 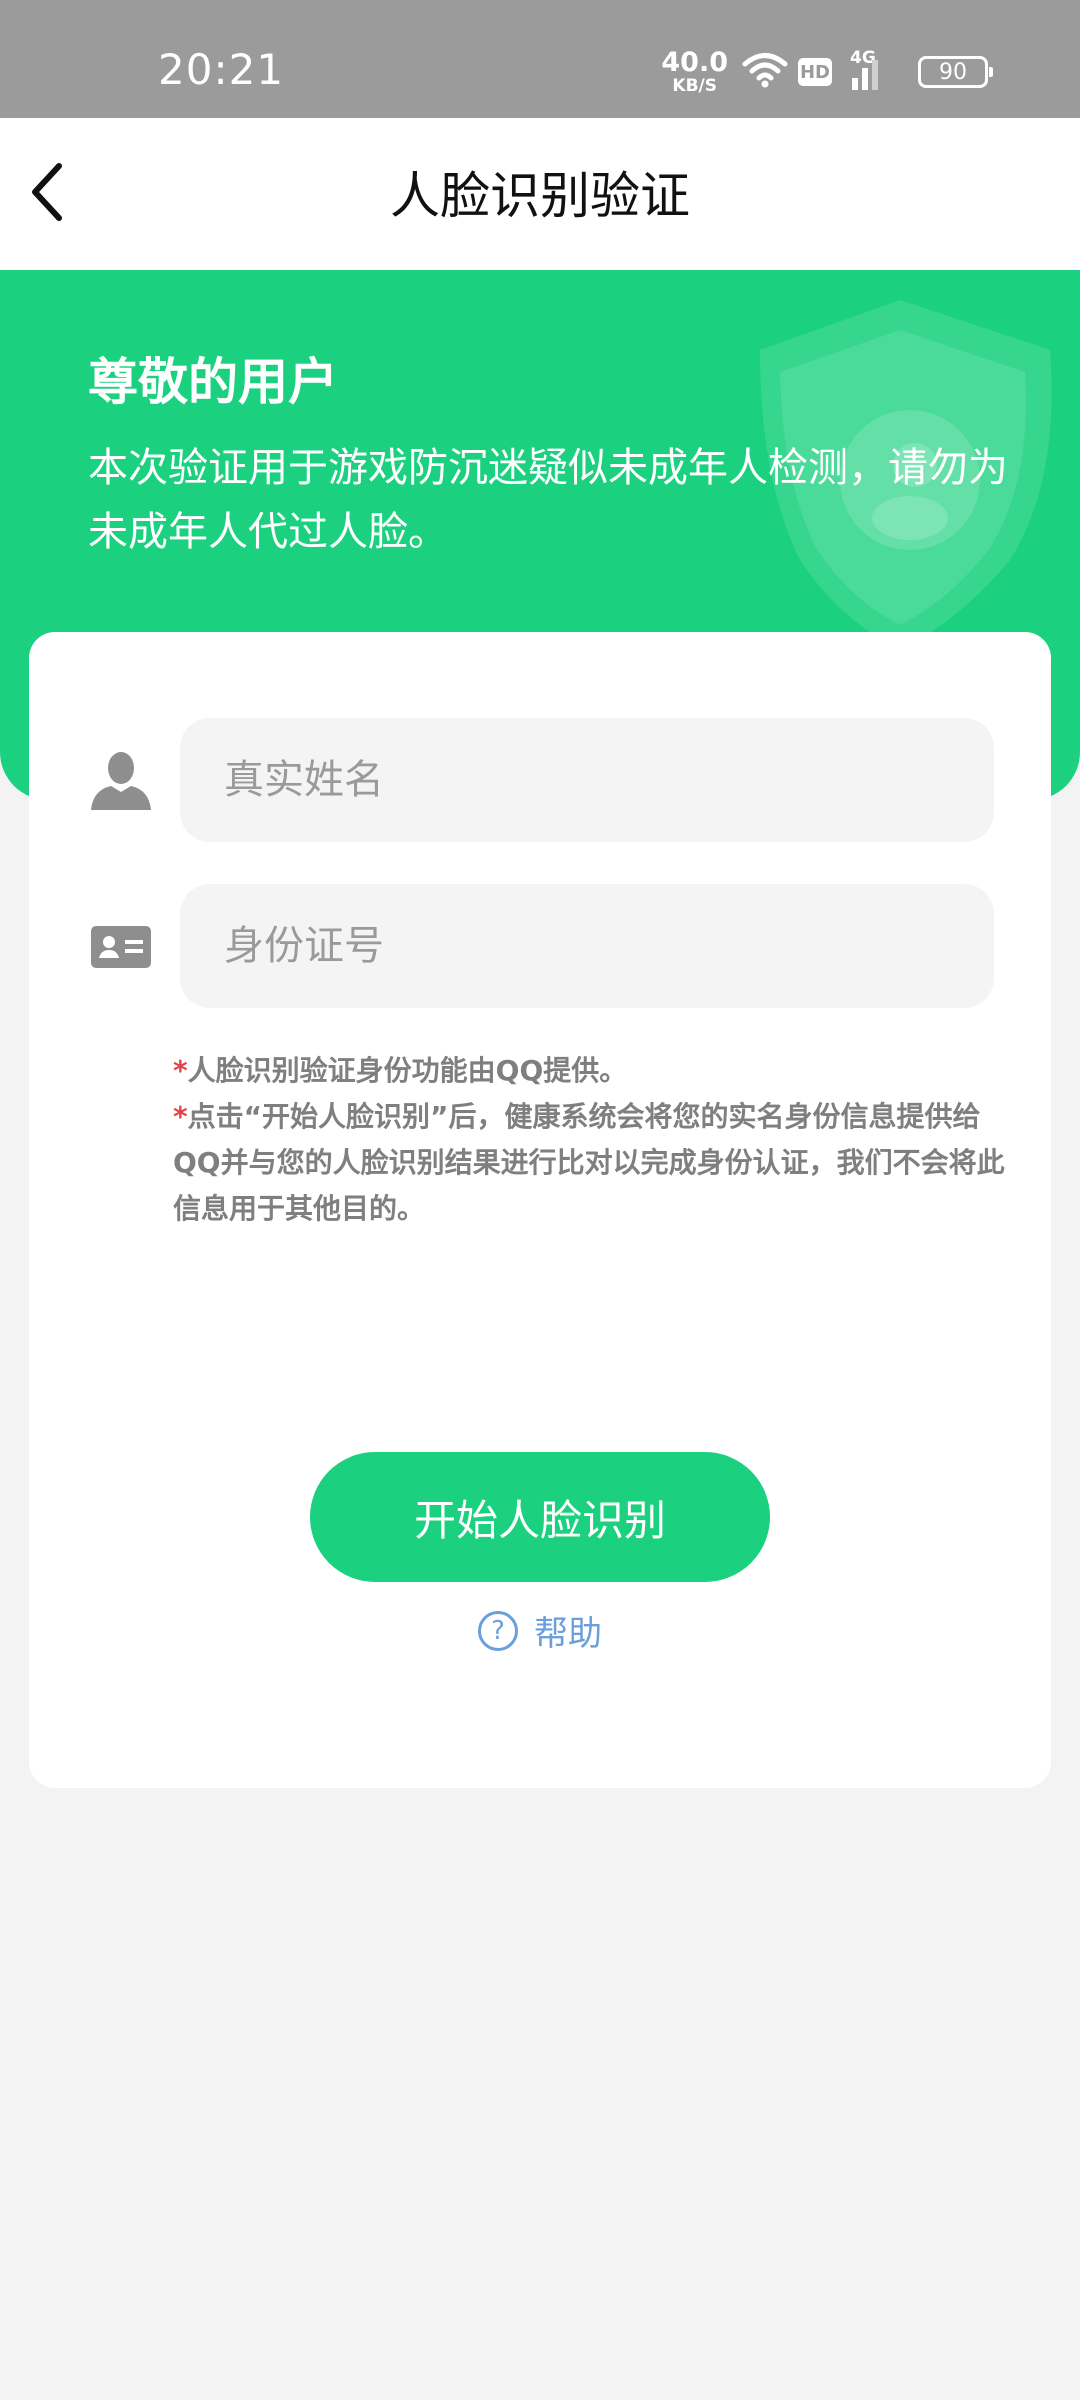 What do you see at coordinates (765, 72) in the screenshot?
I see `wifi-icon` at bounding box center [765, 72].